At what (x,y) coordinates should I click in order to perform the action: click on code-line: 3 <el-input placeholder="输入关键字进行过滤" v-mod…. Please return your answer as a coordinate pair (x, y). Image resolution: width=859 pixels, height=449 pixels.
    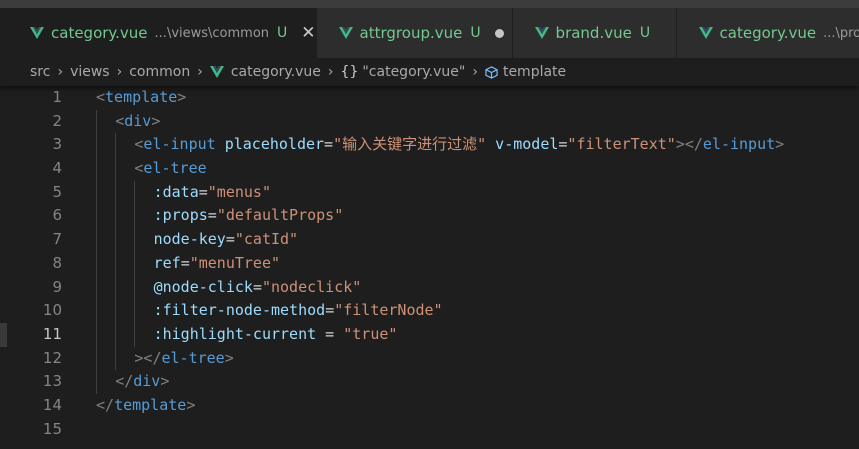
    Looking at the image, I should click on (429, 145).